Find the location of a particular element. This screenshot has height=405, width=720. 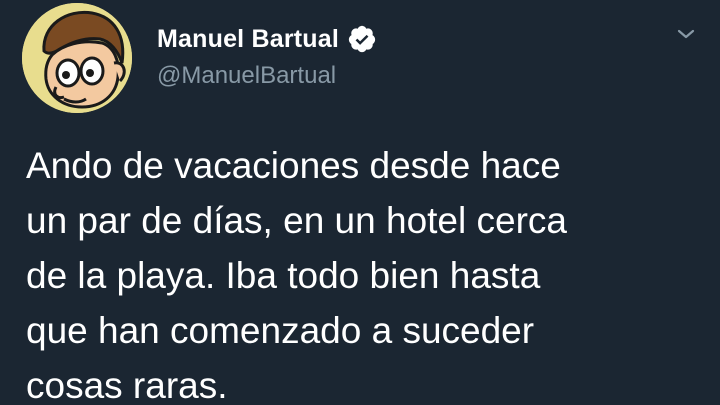

tweet-menu-button is located at coordinates (686, 34).